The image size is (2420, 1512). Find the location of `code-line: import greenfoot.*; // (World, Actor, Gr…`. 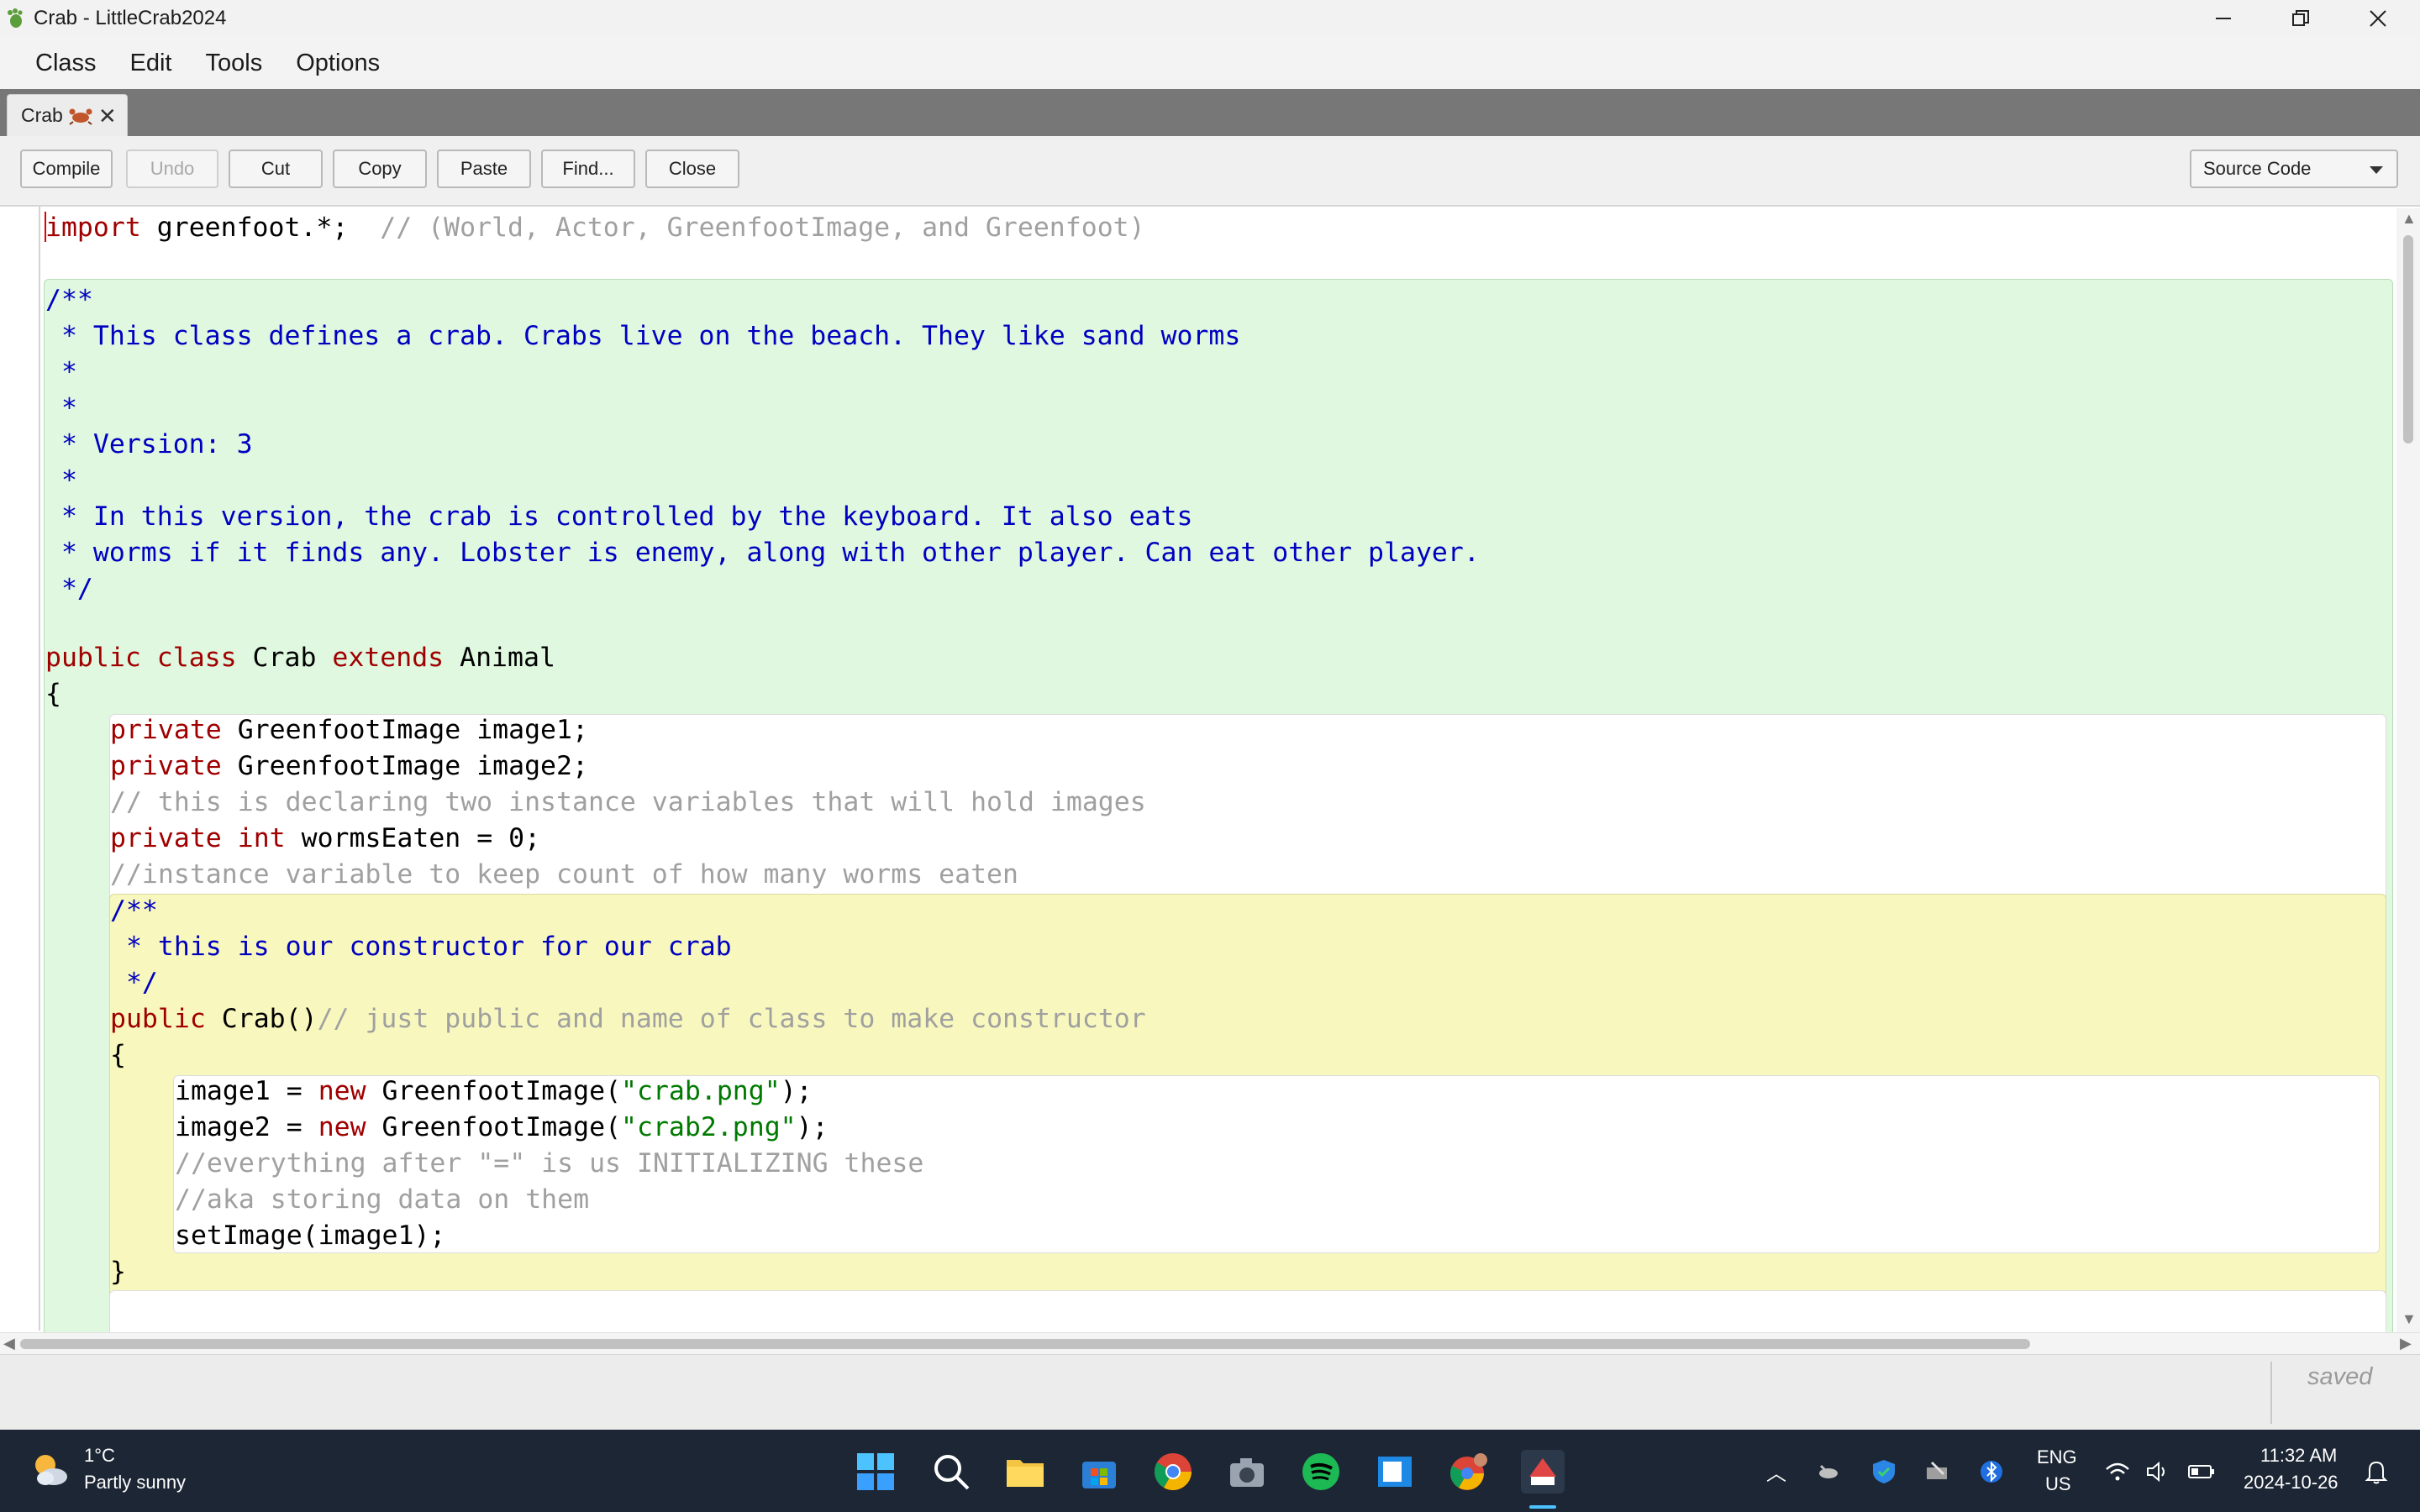

code-line: import greenfoot.*; // (World, Actor, Gr… is located at coordinates (595, 228).